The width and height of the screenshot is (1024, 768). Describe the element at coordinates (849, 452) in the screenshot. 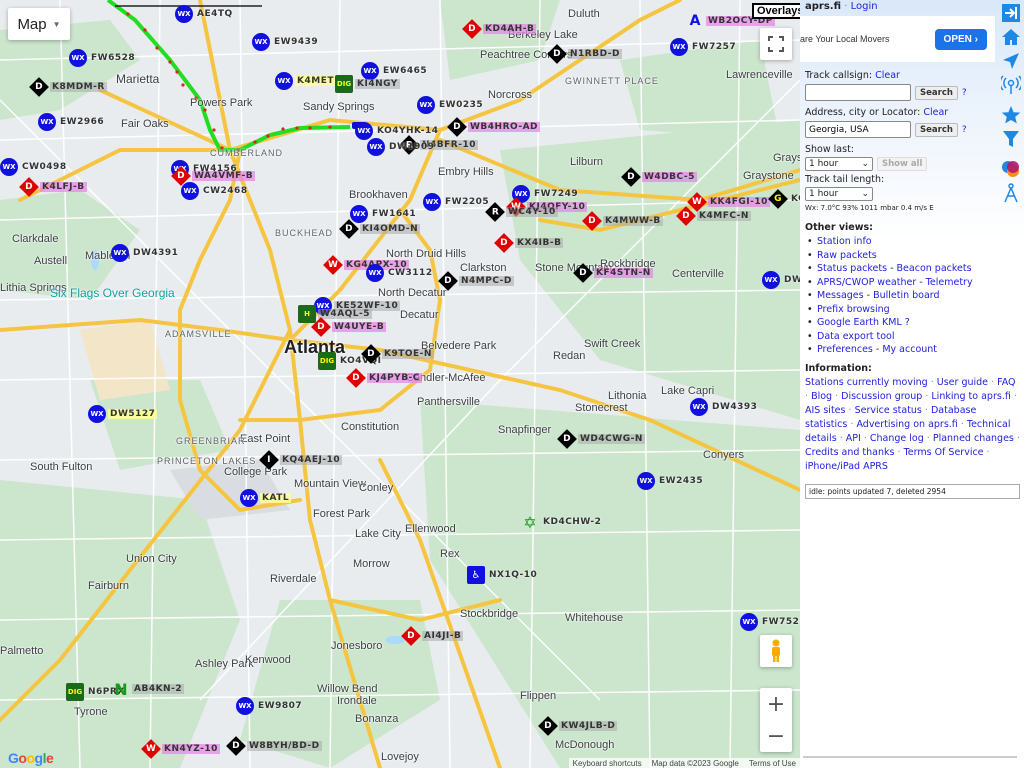

I see `information-link: Credits and thanks` at that location.